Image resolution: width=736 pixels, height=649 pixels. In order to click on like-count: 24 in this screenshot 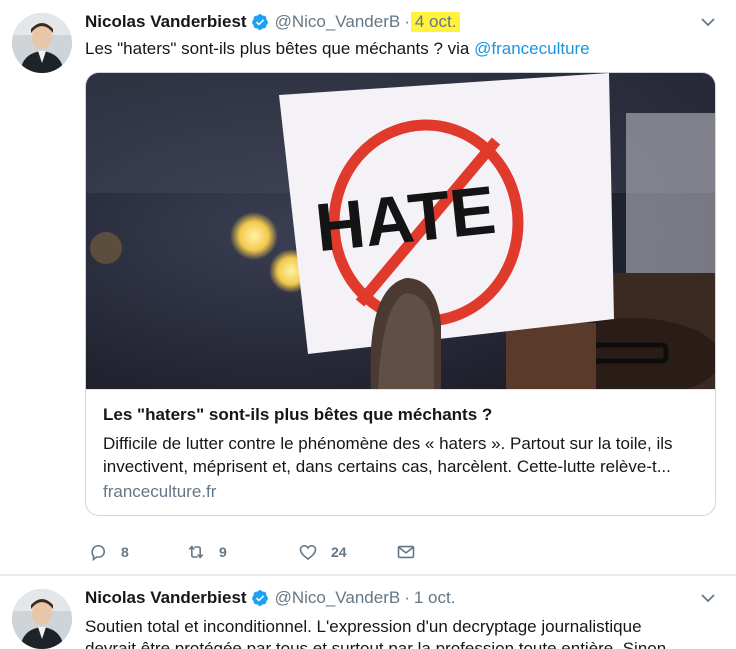, I will do `click(339, 552)`.